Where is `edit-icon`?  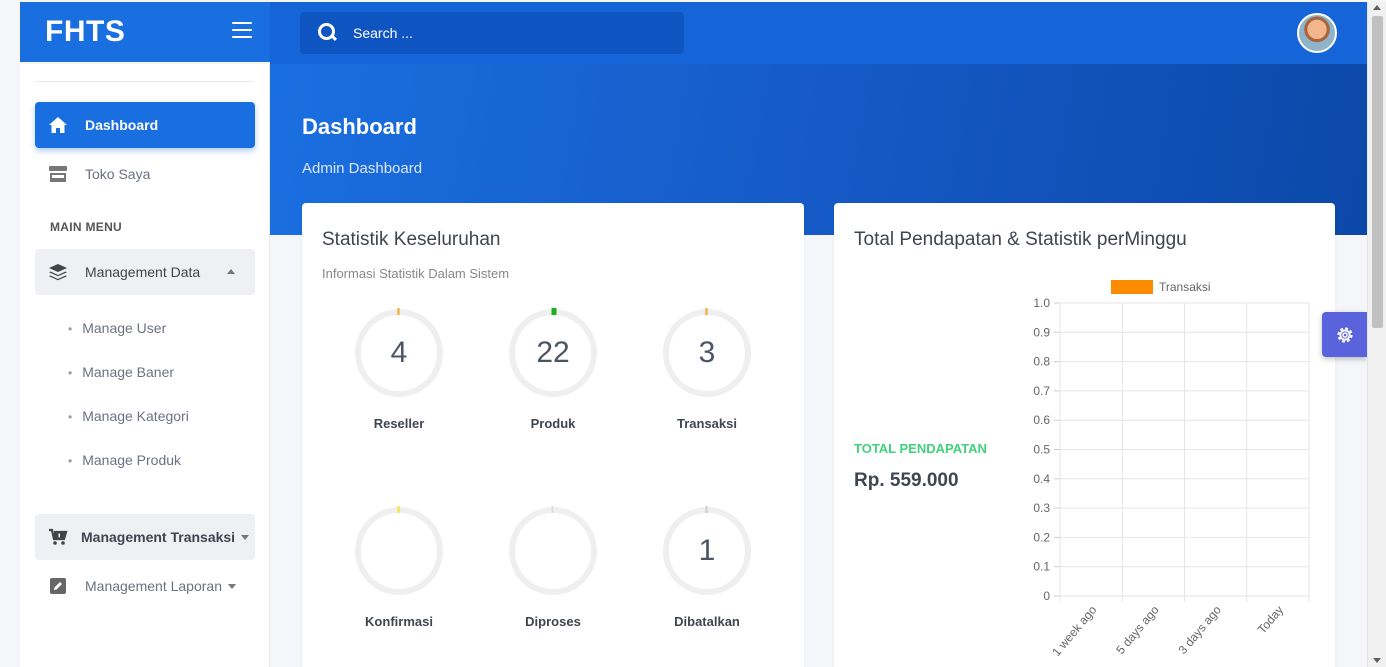
edit-icon is located at coordinates (58, 586).